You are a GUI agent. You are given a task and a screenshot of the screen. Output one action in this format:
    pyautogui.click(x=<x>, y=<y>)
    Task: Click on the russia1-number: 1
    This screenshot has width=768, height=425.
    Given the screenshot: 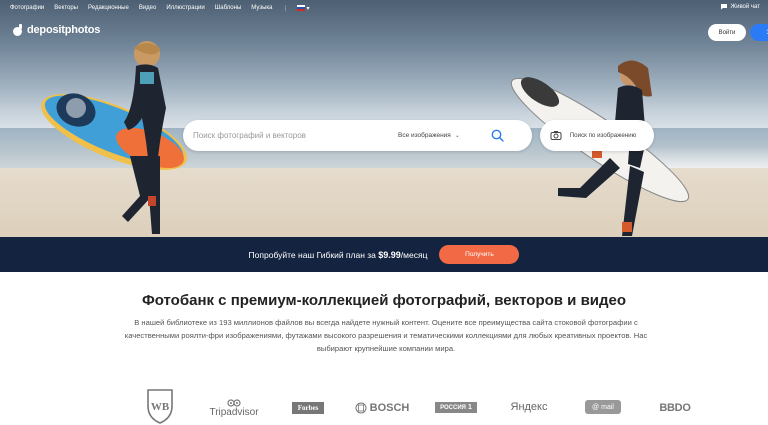 What is the action you would take?
    pyautogui.click(x=469, y=407)
    